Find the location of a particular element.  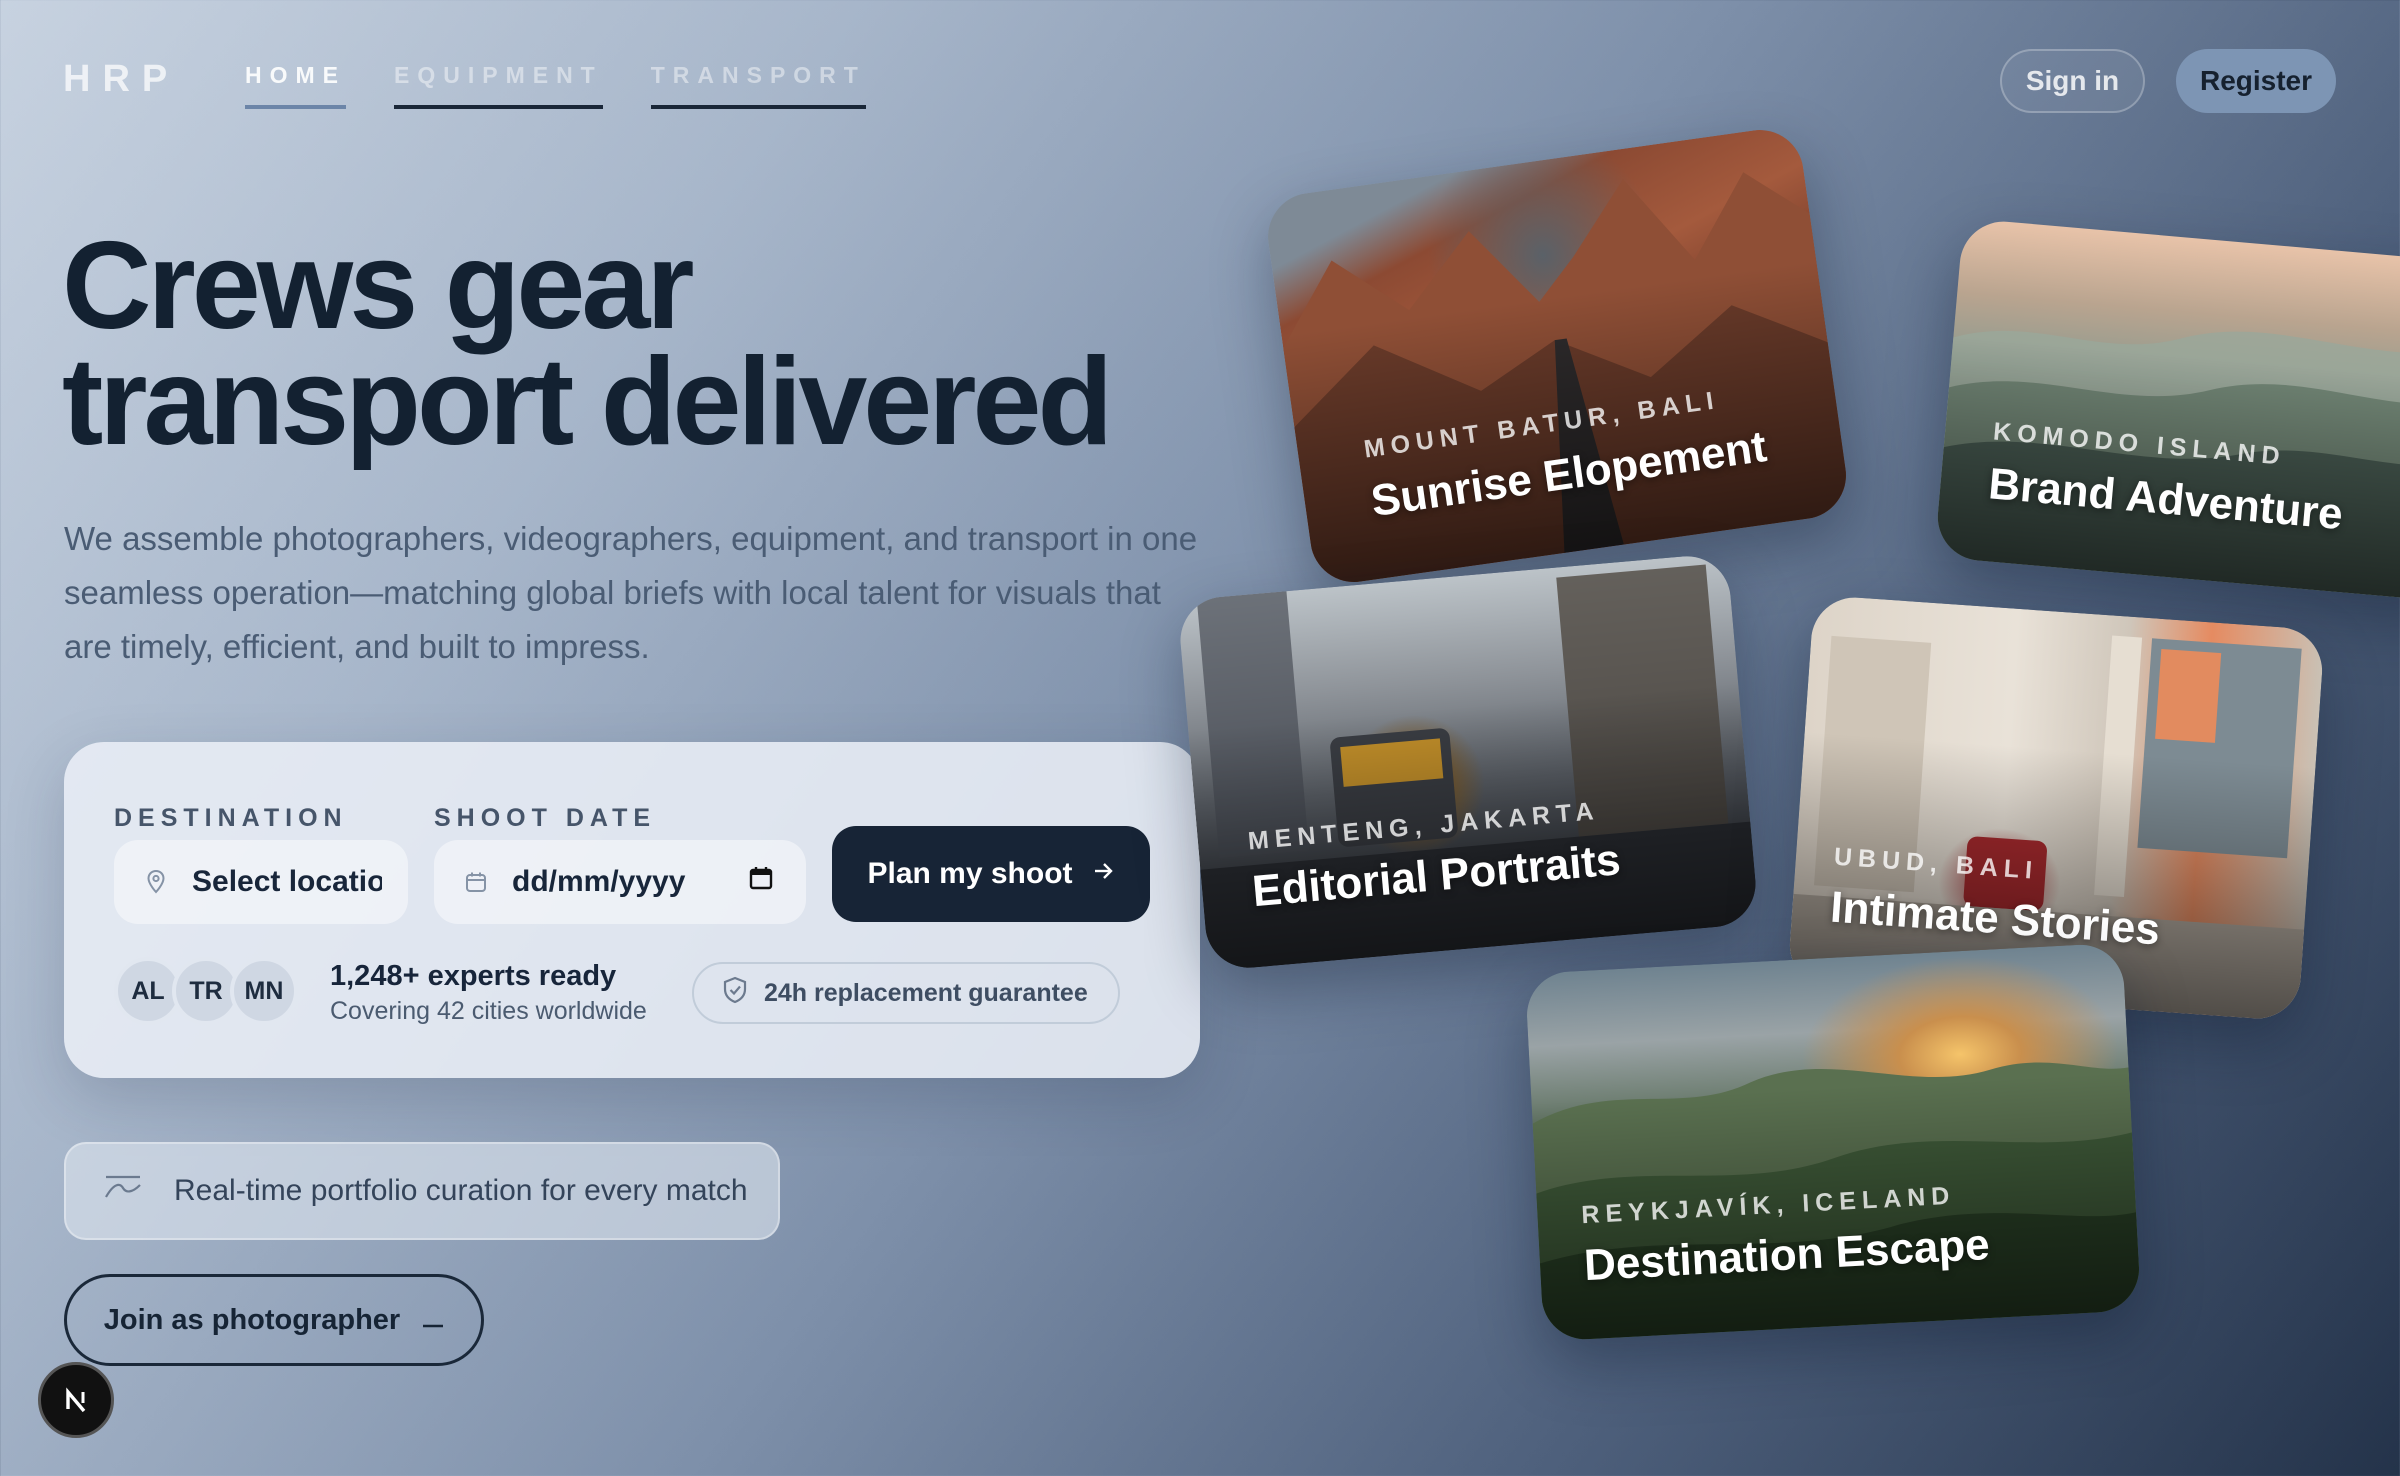

guarantee-text: 24h replacement guarantee is located at coordinates (926, 992).